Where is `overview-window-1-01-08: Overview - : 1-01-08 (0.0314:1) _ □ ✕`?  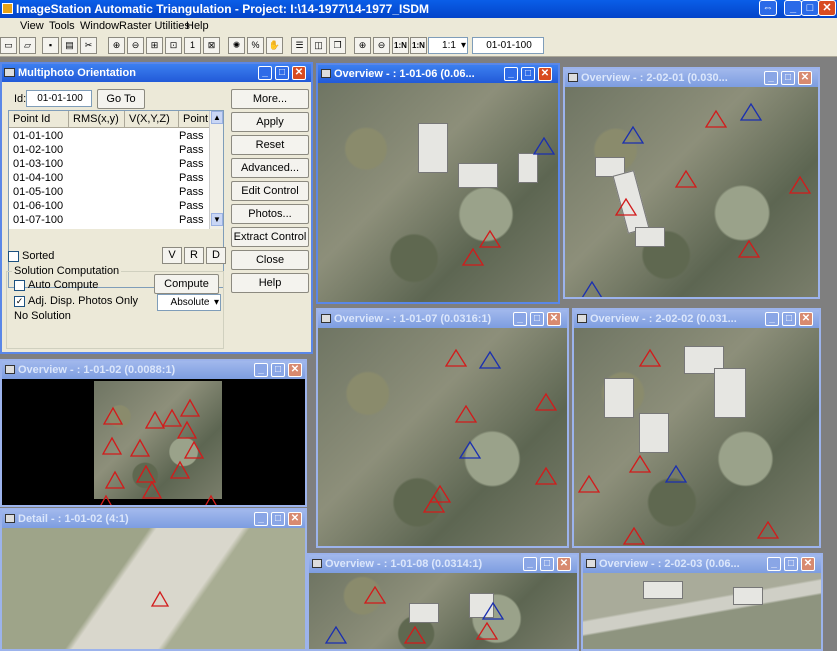
overview-window-1-01-08: Overview - : 1-01-08 (0.0314:1) _ □ ✕ is located at coordinates (443, 602).